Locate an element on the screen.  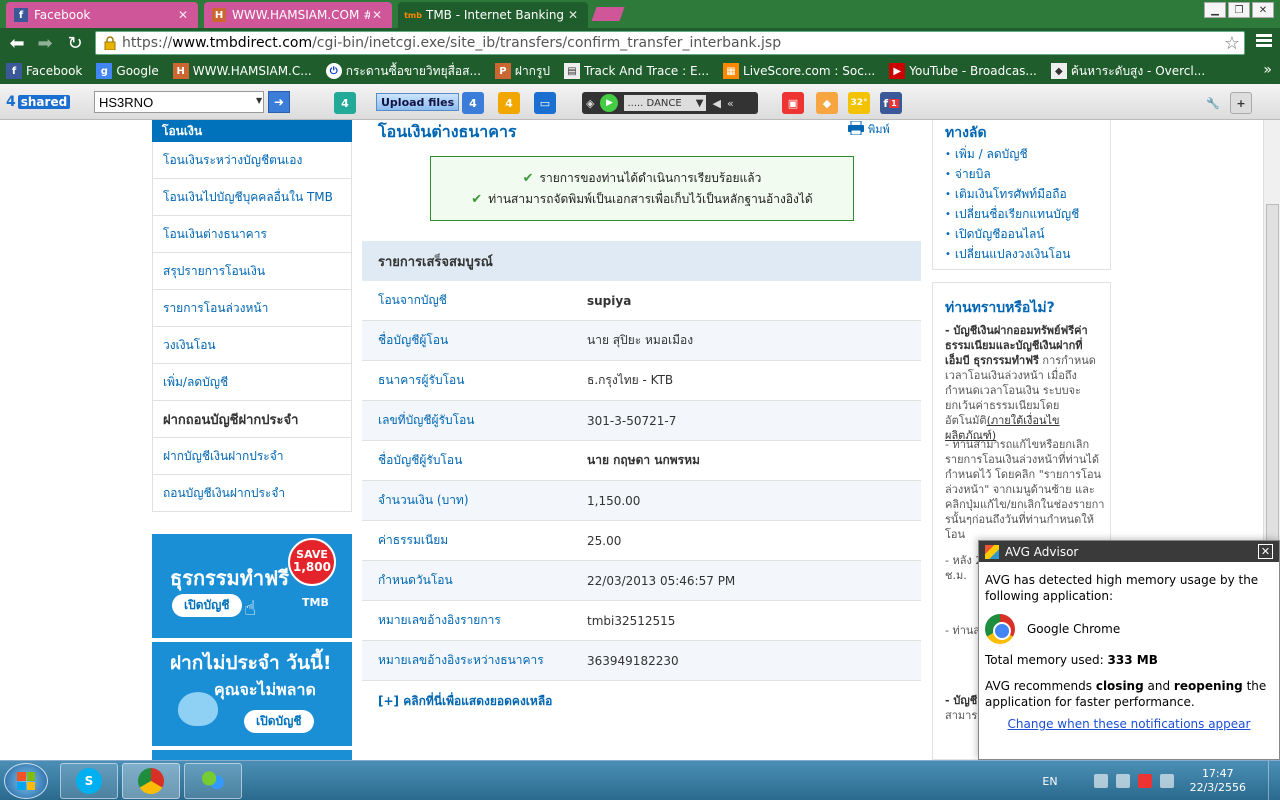
chrome-menu-icon is located at coordinates (1264, 42).